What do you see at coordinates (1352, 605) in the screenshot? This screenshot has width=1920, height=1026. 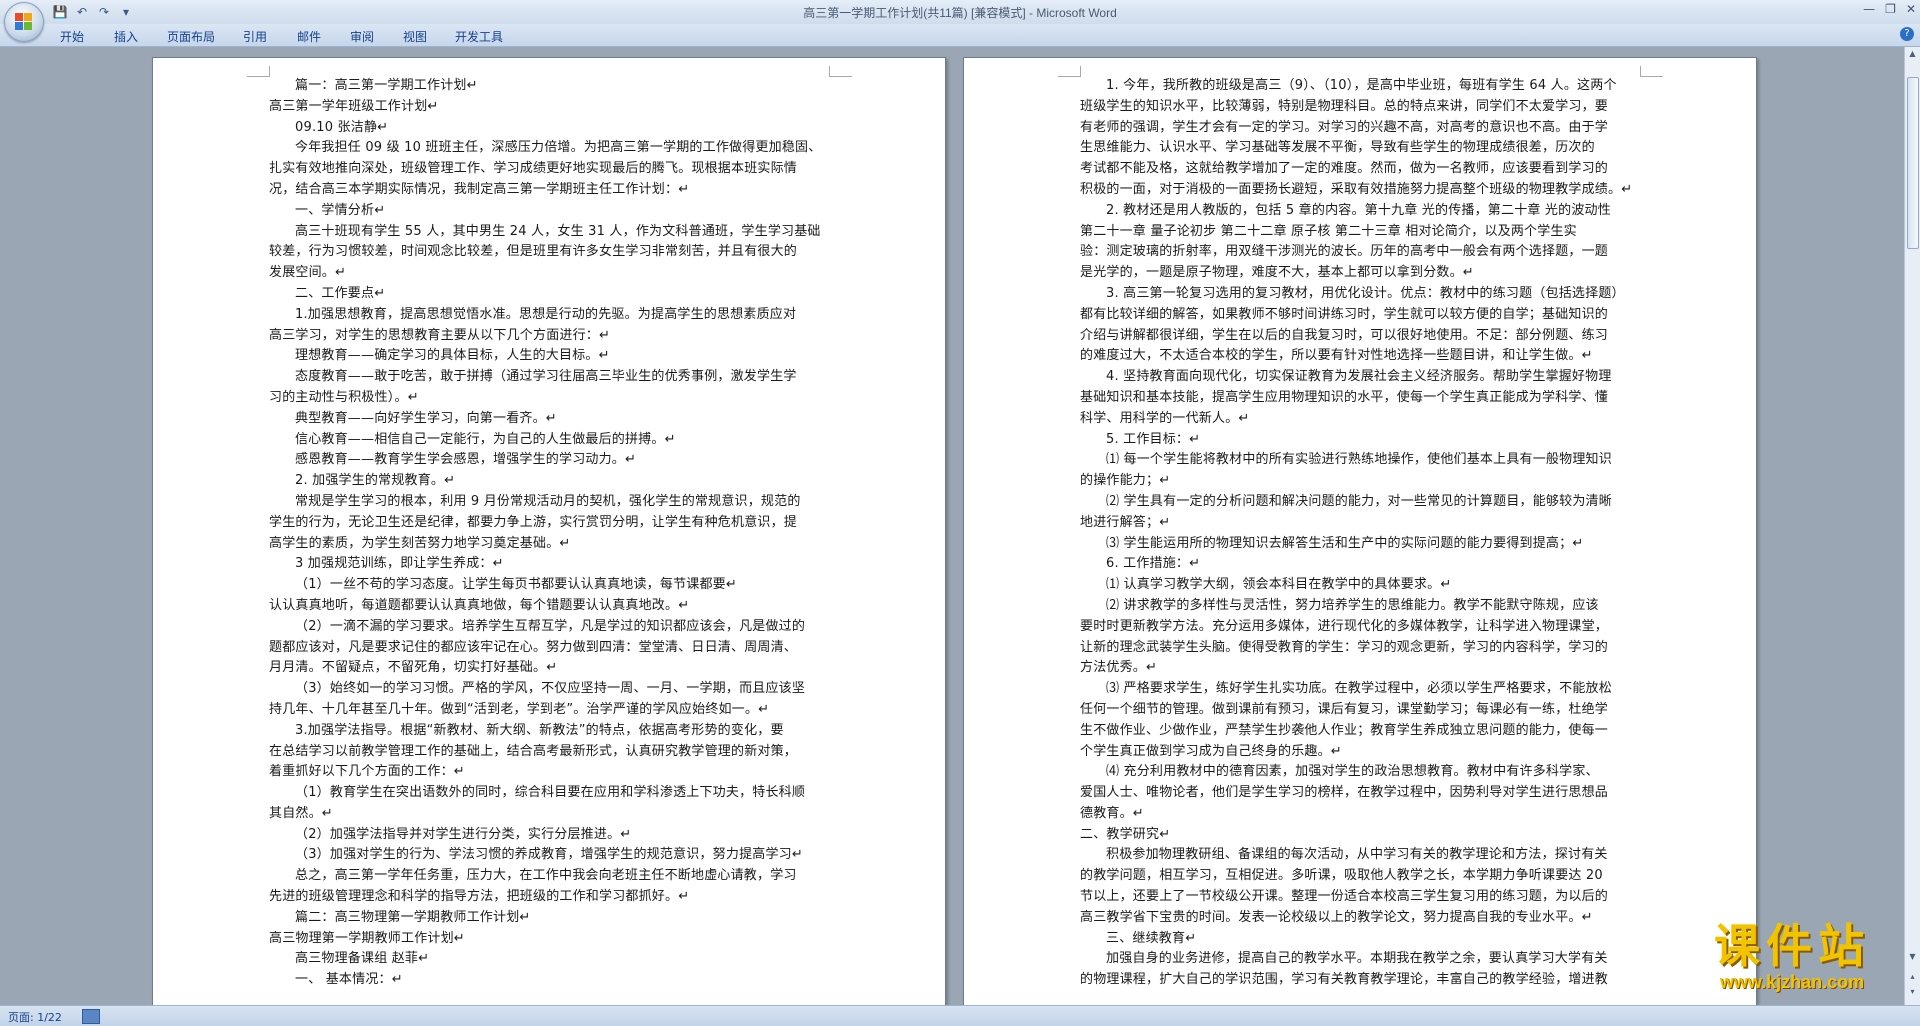 I see `paragraph-line: ⑵ 讲求教学的多样性与灵活性，努力培养学生的思维能力。教学不能默守陈规，应该` at bounding box center [1352, 605].